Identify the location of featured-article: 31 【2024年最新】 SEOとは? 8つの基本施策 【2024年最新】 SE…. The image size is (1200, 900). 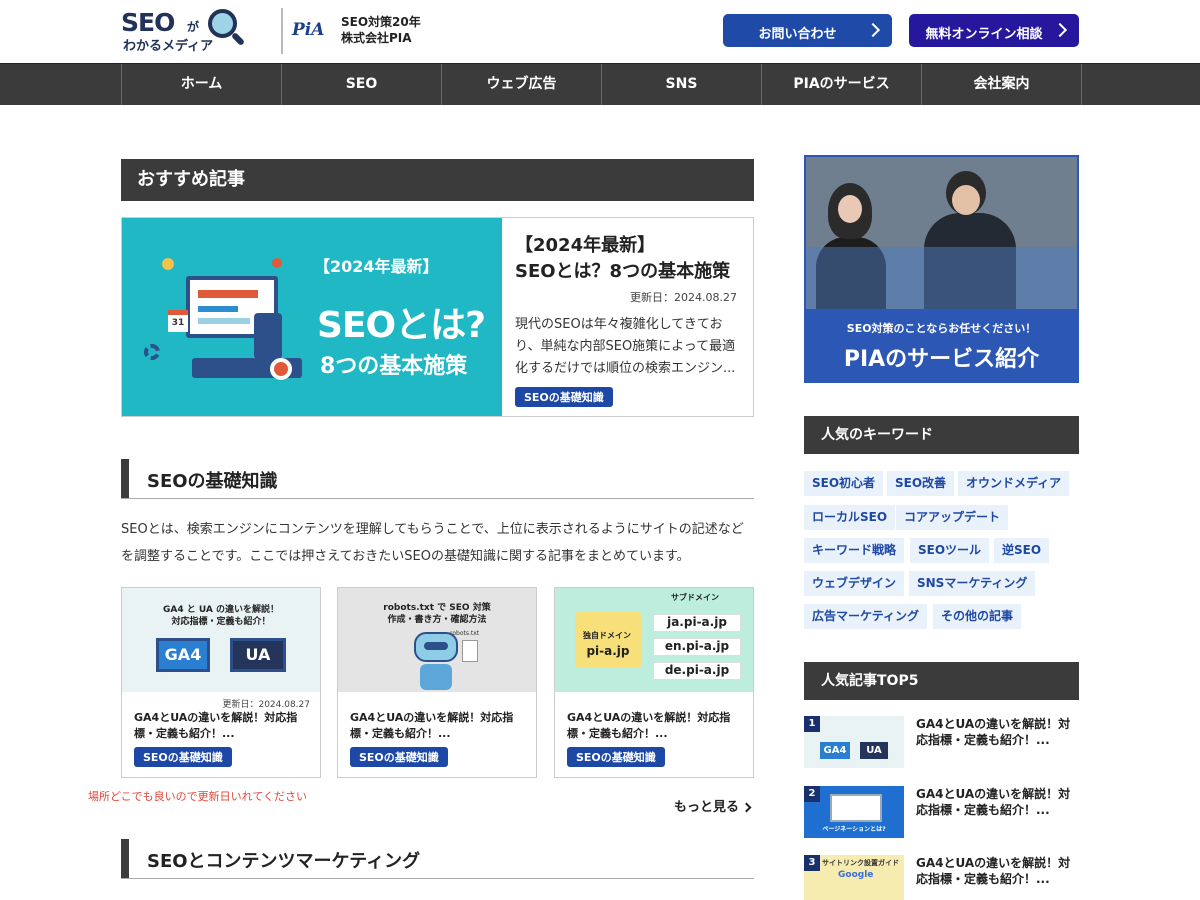
(437, 317).